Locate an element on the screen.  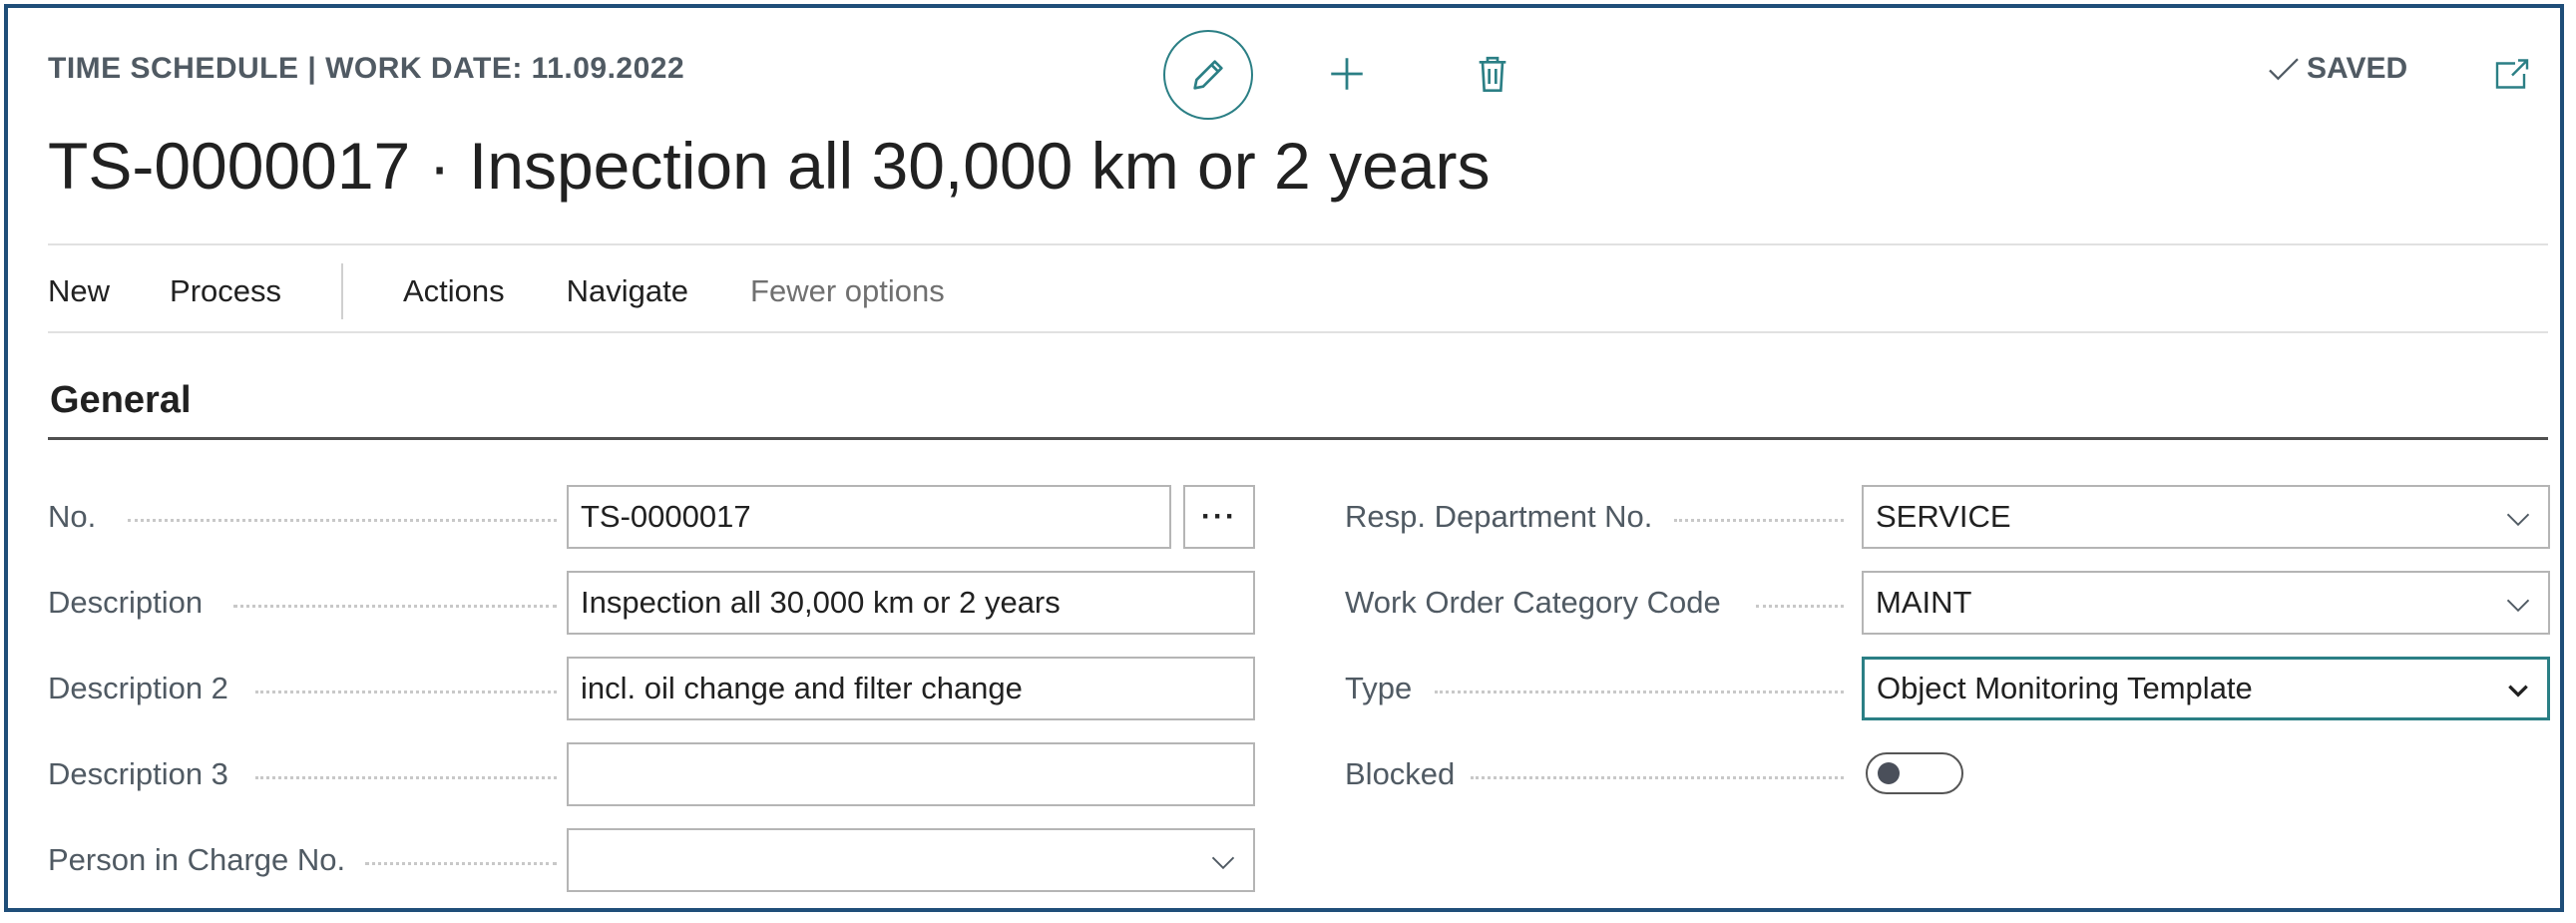
pencil-icon is located at coordinates (1208, 75).